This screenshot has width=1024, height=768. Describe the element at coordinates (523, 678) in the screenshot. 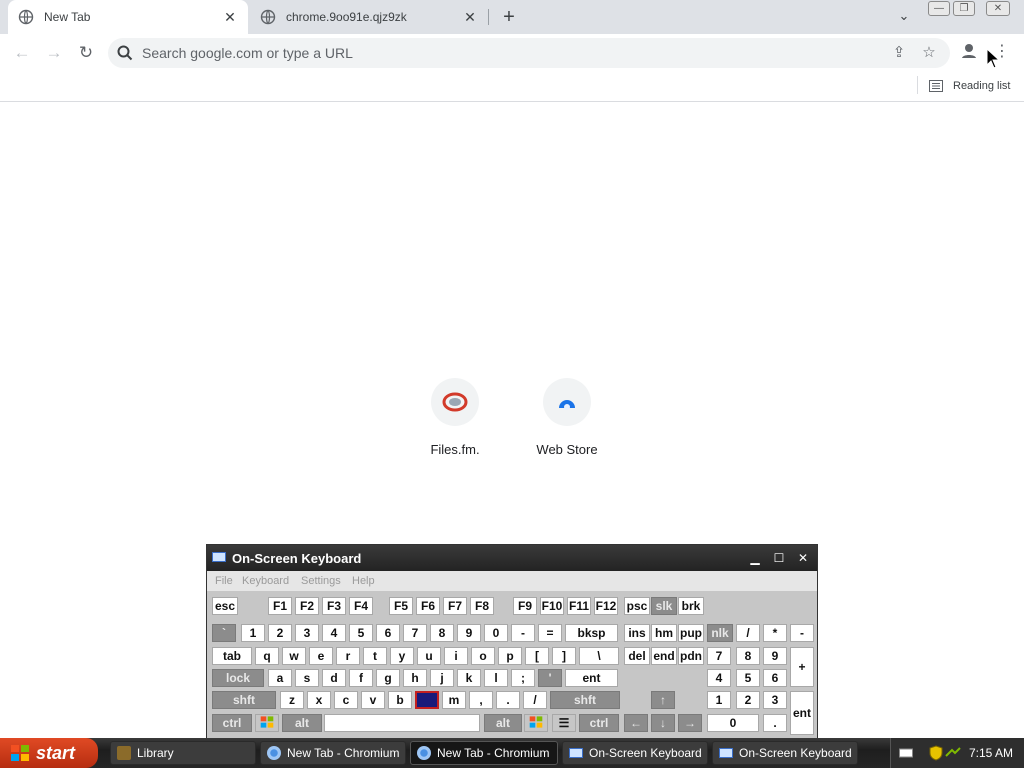

I see `key-symbol: ;` at that location.